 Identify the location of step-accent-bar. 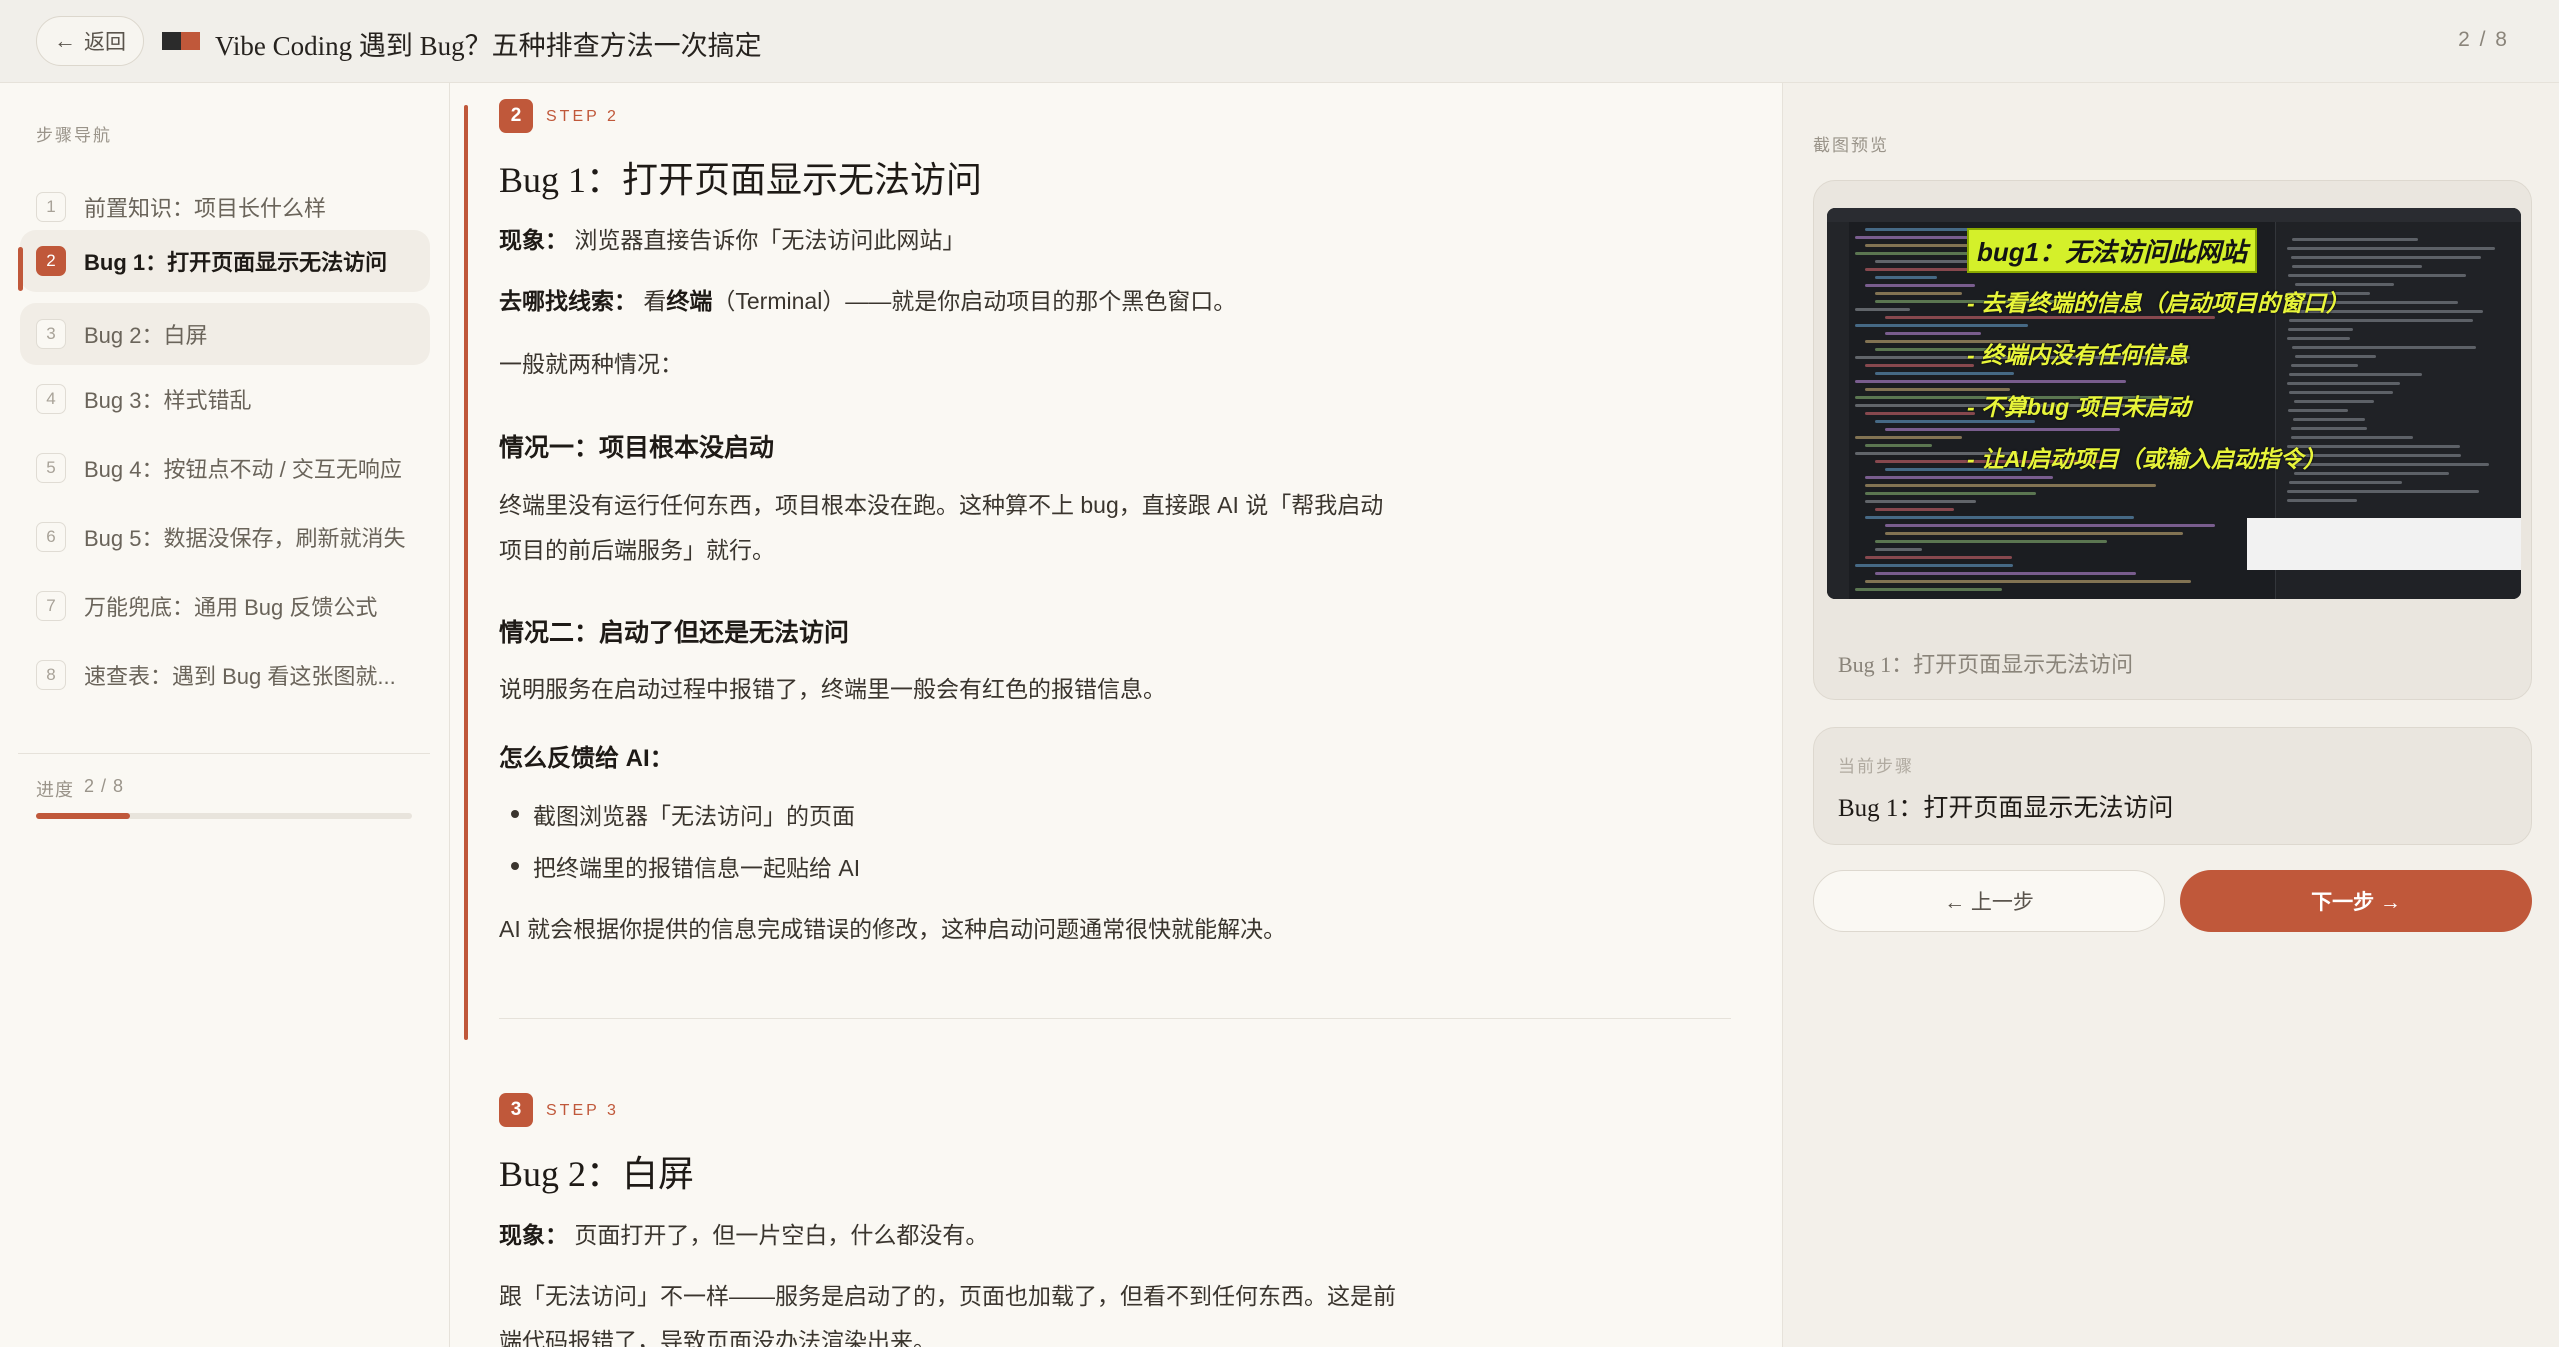
(466, 572).